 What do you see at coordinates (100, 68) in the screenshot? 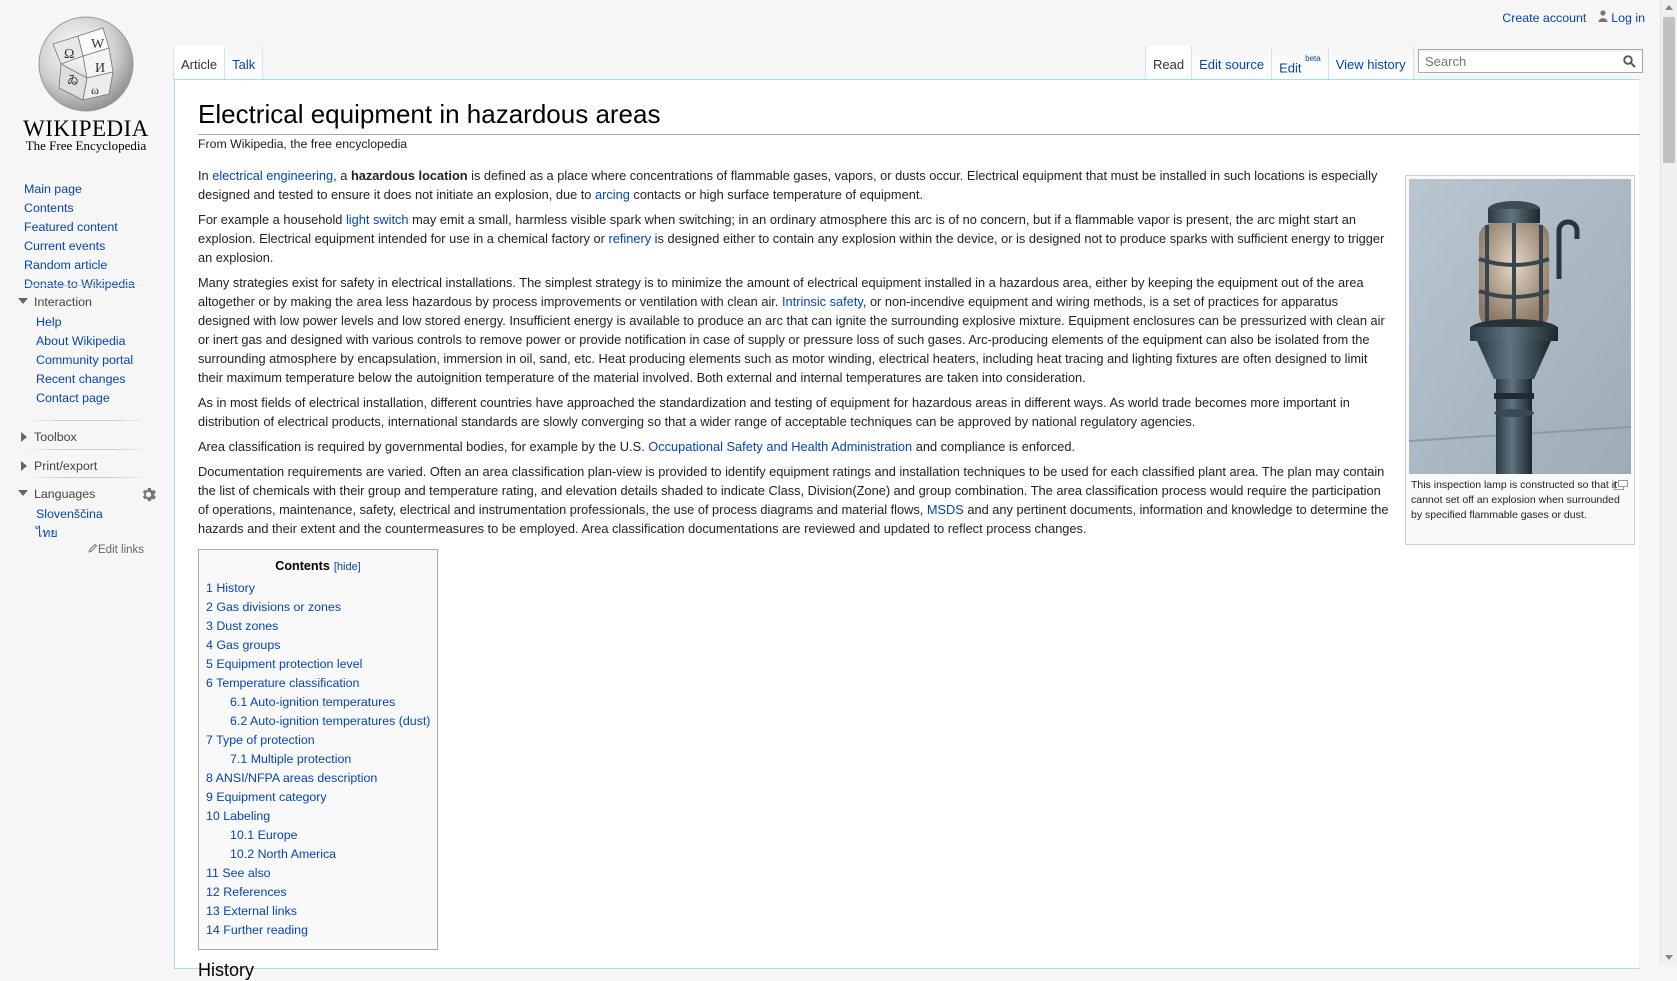
I see `svg-text: И` at bounding box center [100, 68].